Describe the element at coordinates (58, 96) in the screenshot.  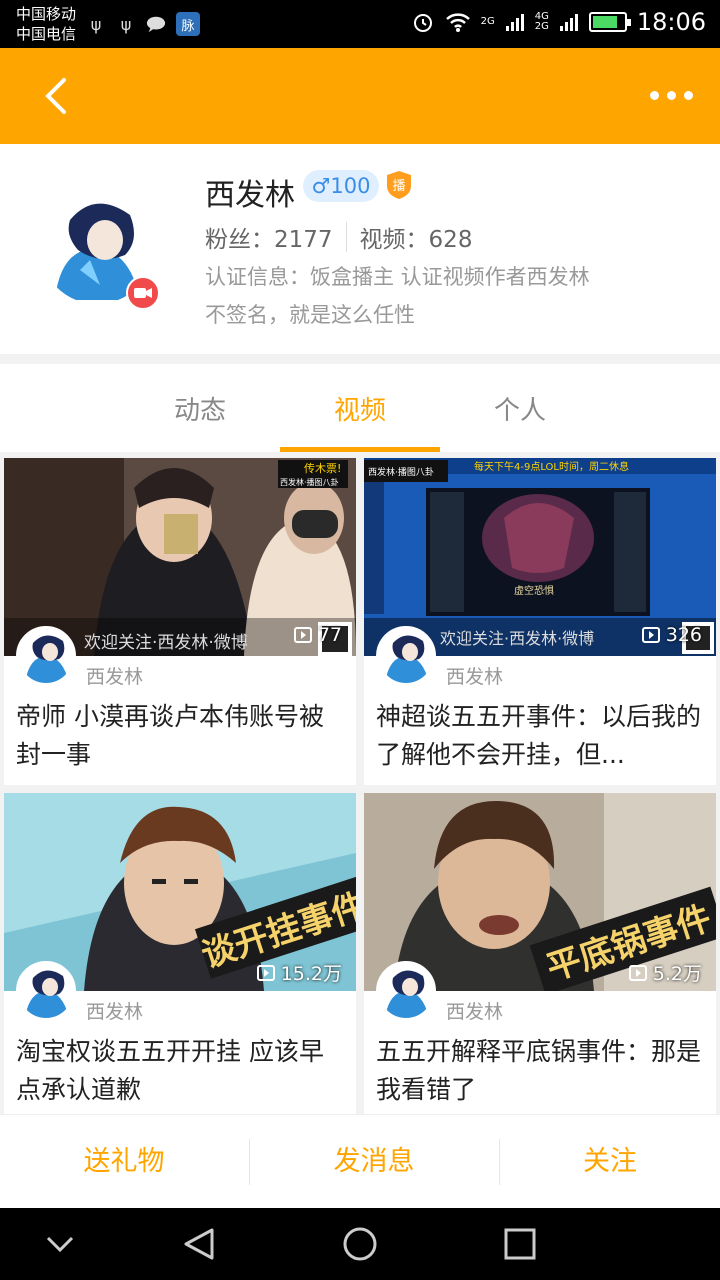
I see `back-icon` at that location.